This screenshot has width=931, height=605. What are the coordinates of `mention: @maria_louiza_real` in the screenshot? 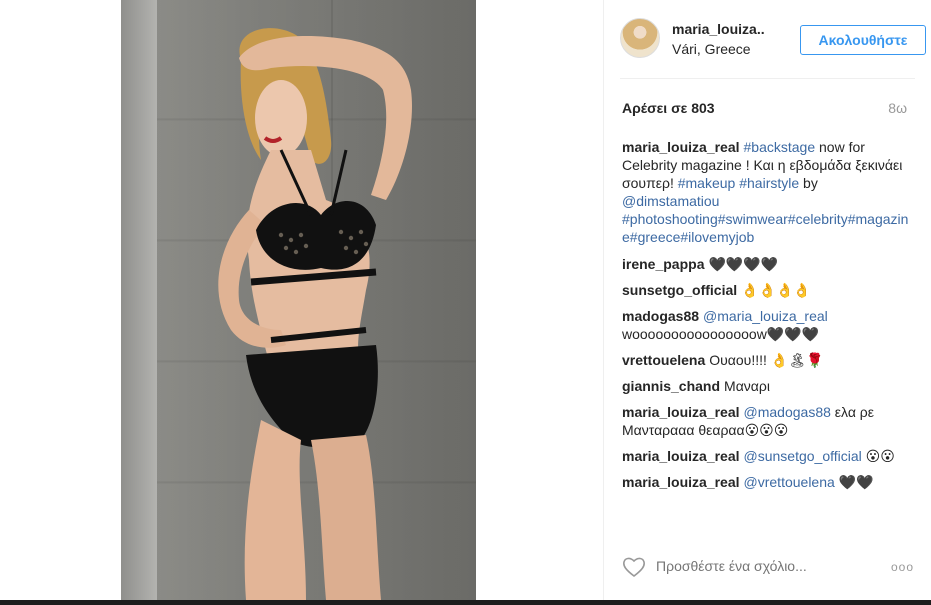 It's located at (765, 316).